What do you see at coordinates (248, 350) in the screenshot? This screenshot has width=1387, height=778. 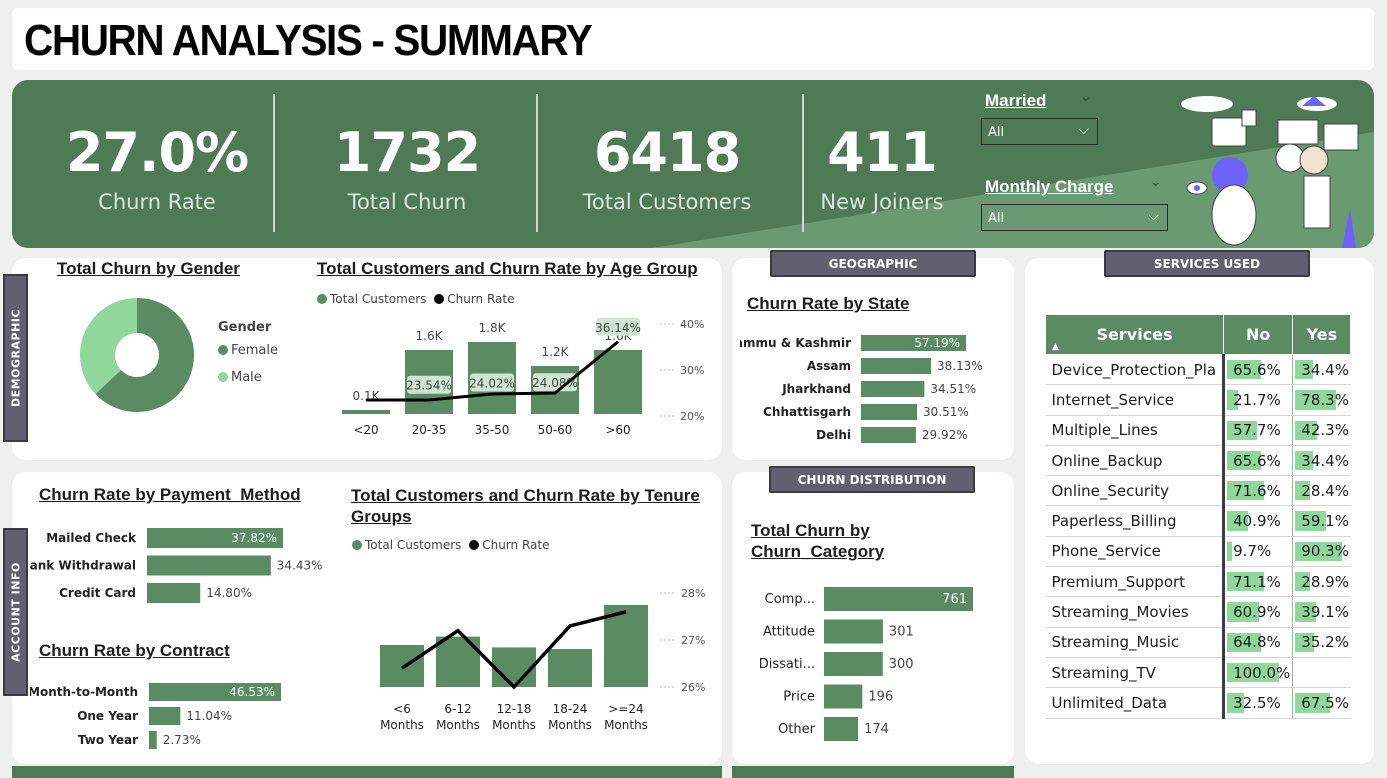 I see `legend-female: Female` at bounding box center [248, 350].